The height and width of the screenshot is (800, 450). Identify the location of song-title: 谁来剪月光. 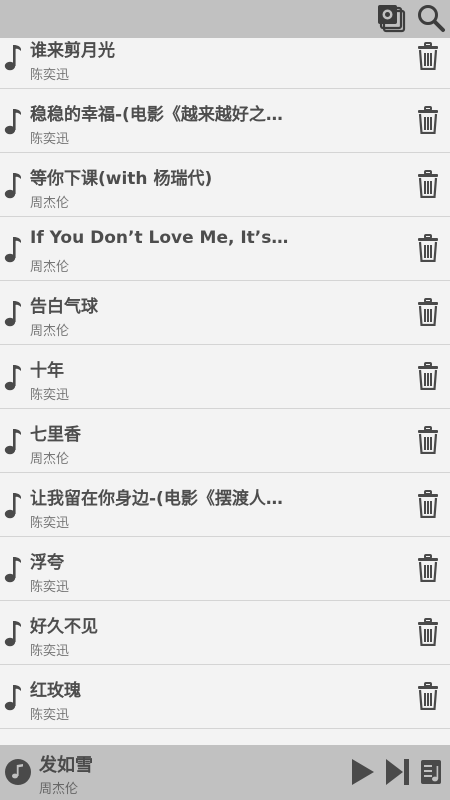
(72, 51).